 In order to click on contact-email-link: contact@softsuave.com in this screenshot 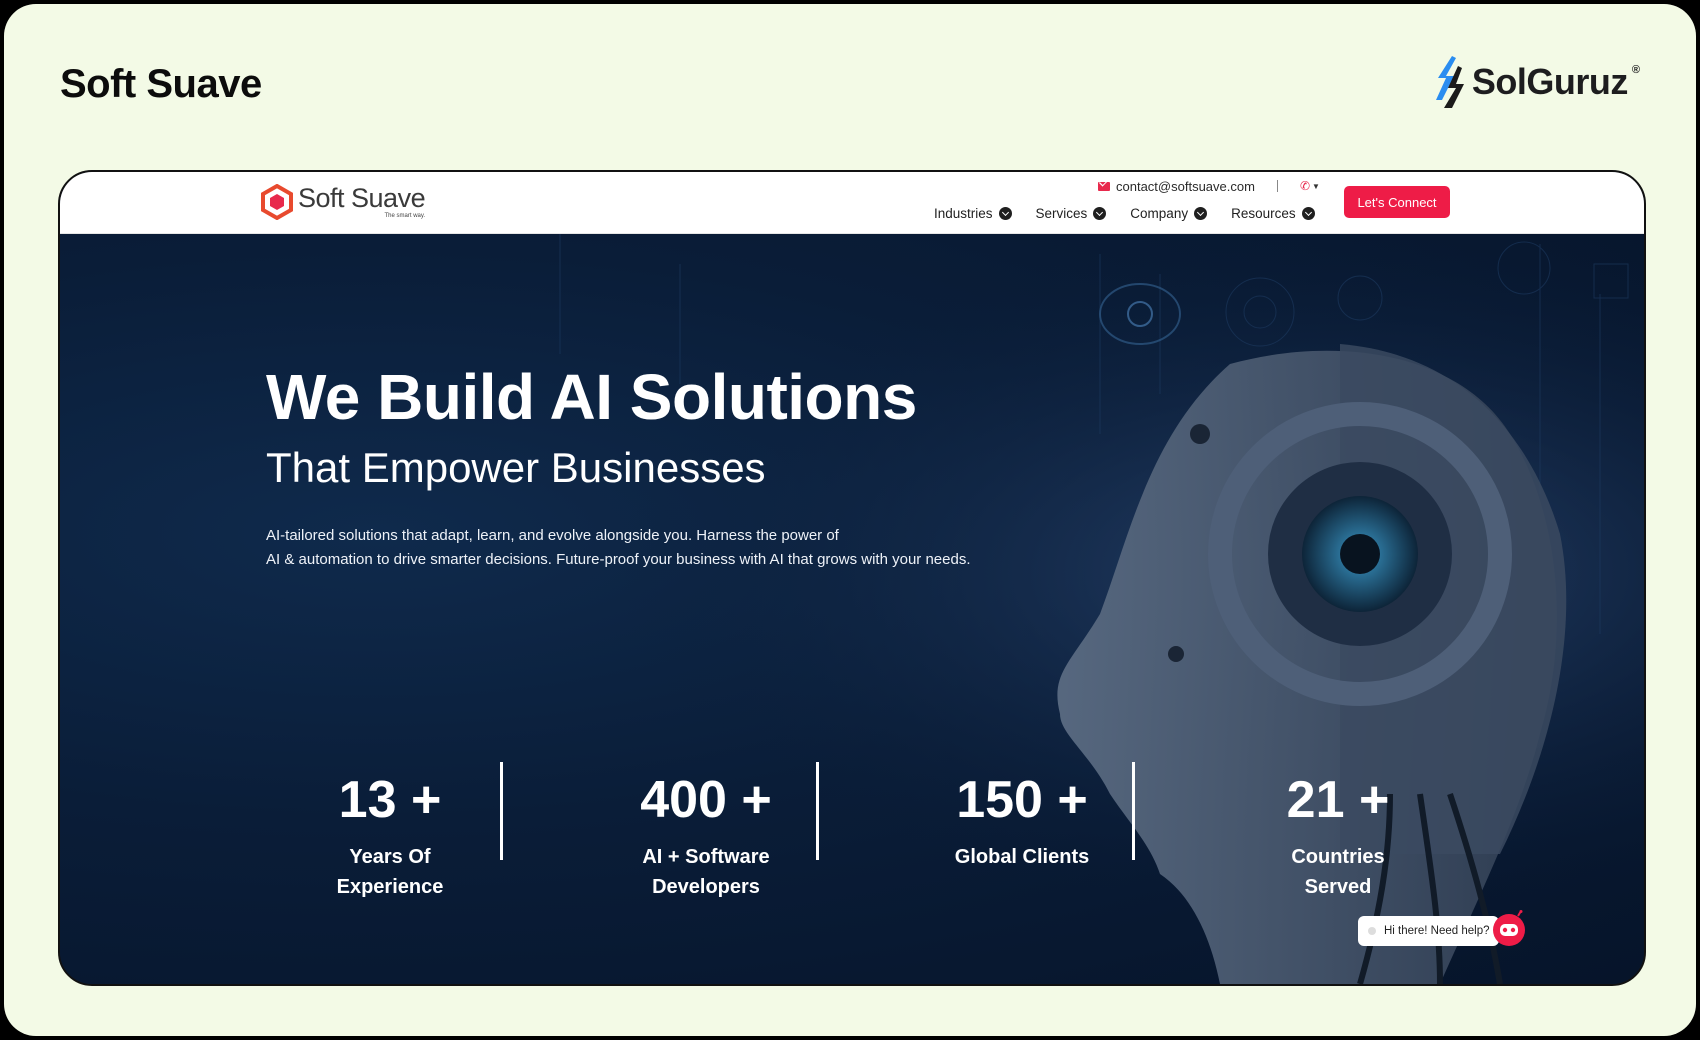, I will do `click(1185, 186)`.